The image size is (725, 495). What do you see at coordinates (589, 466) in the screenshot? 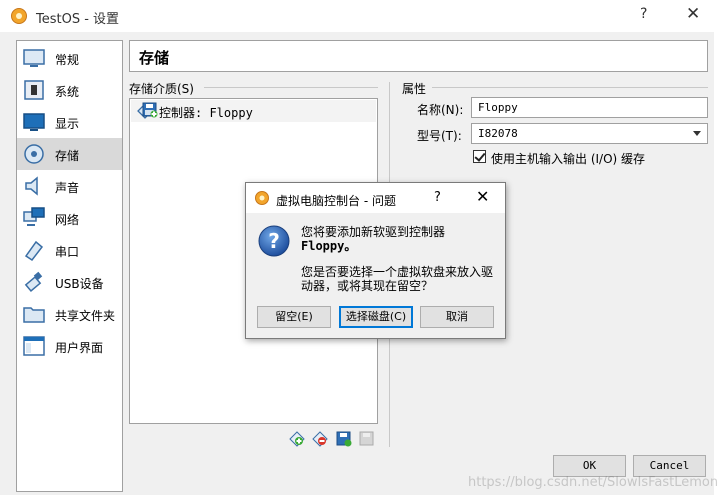
I see `ok-button: OK` at bounding box center [589, 466].